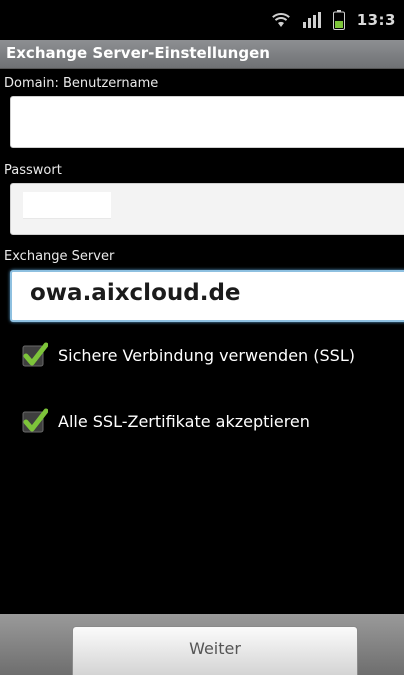 The width and height of the screenshot is (404, 675). Describe the element at coordinates (311, 20) in the screenshot. I see `signal-icon` at that location.